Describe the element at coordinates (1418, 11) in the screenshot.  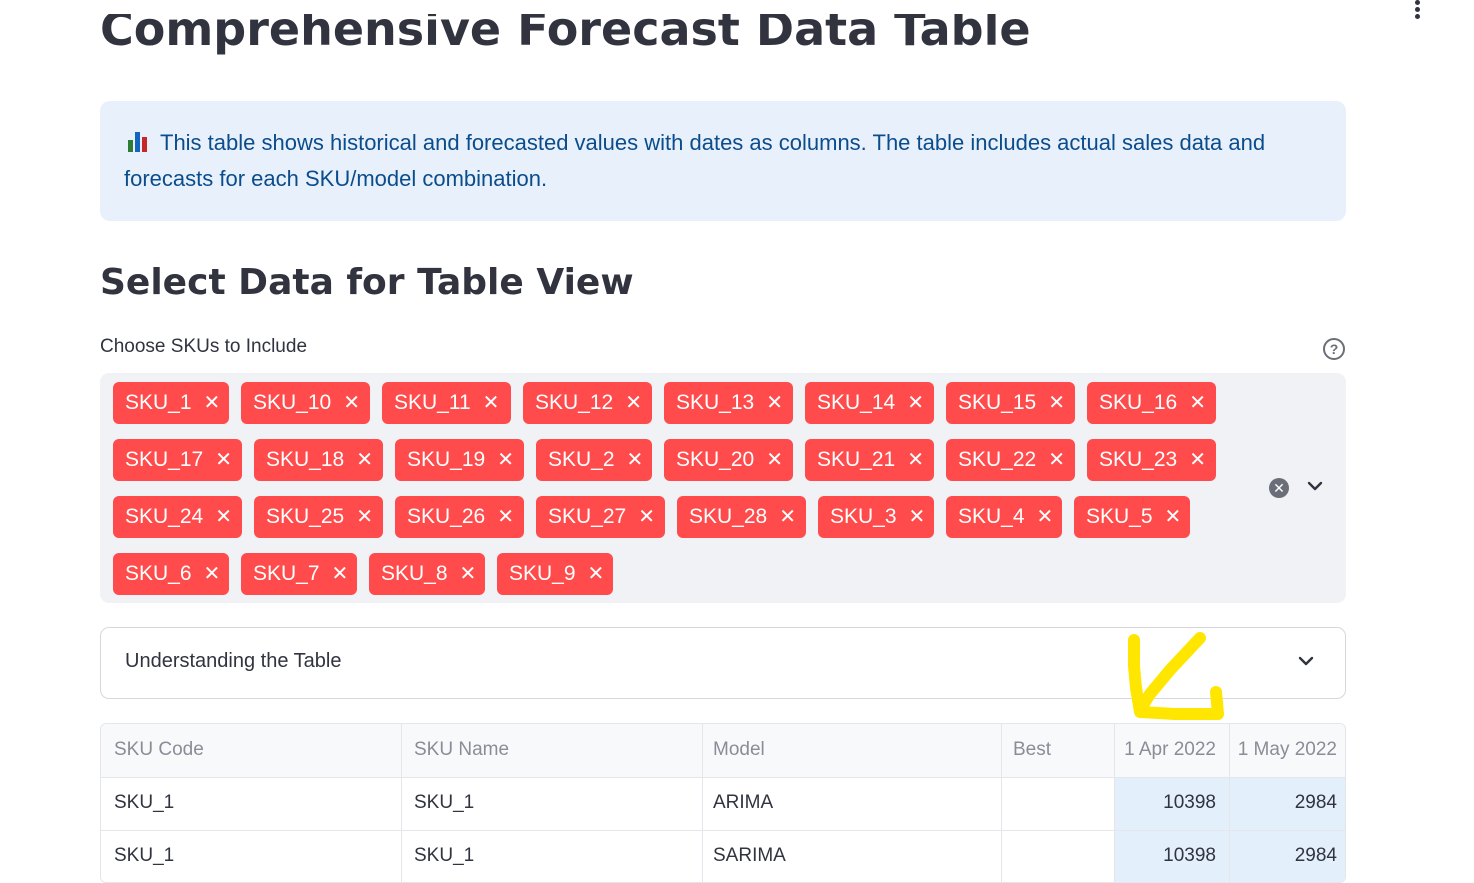
I see `main-menu-icon` at that location.